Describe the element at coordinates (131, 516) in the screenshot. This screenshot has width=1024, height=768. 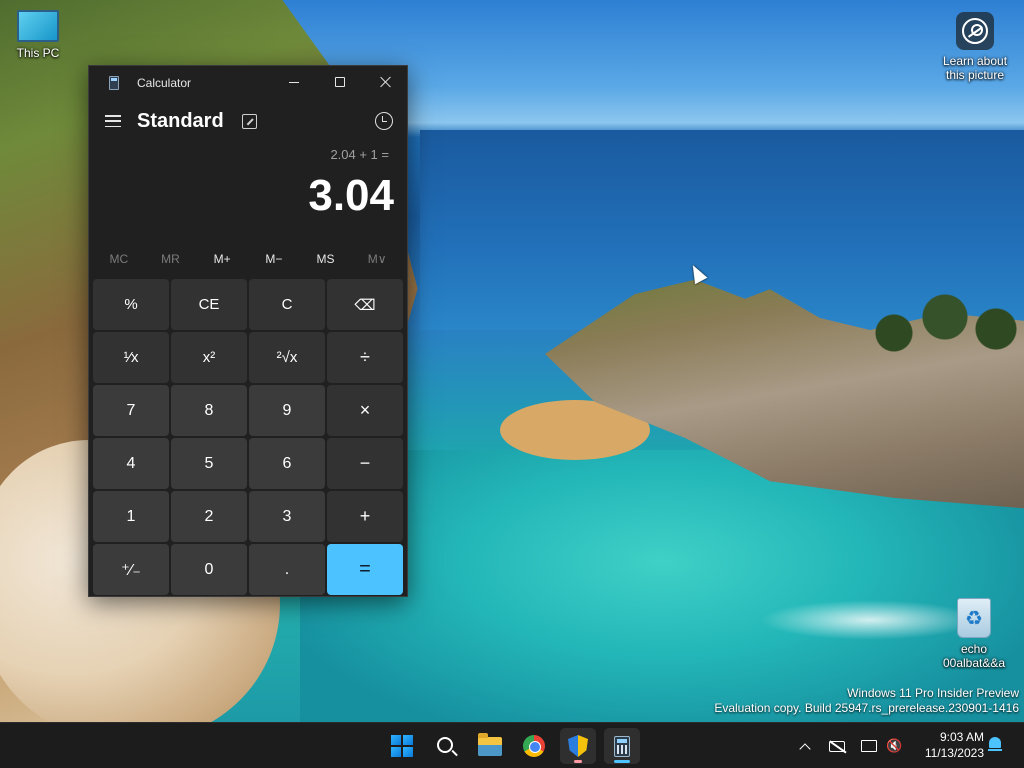
I see `digit-1-button: 1` at that location.